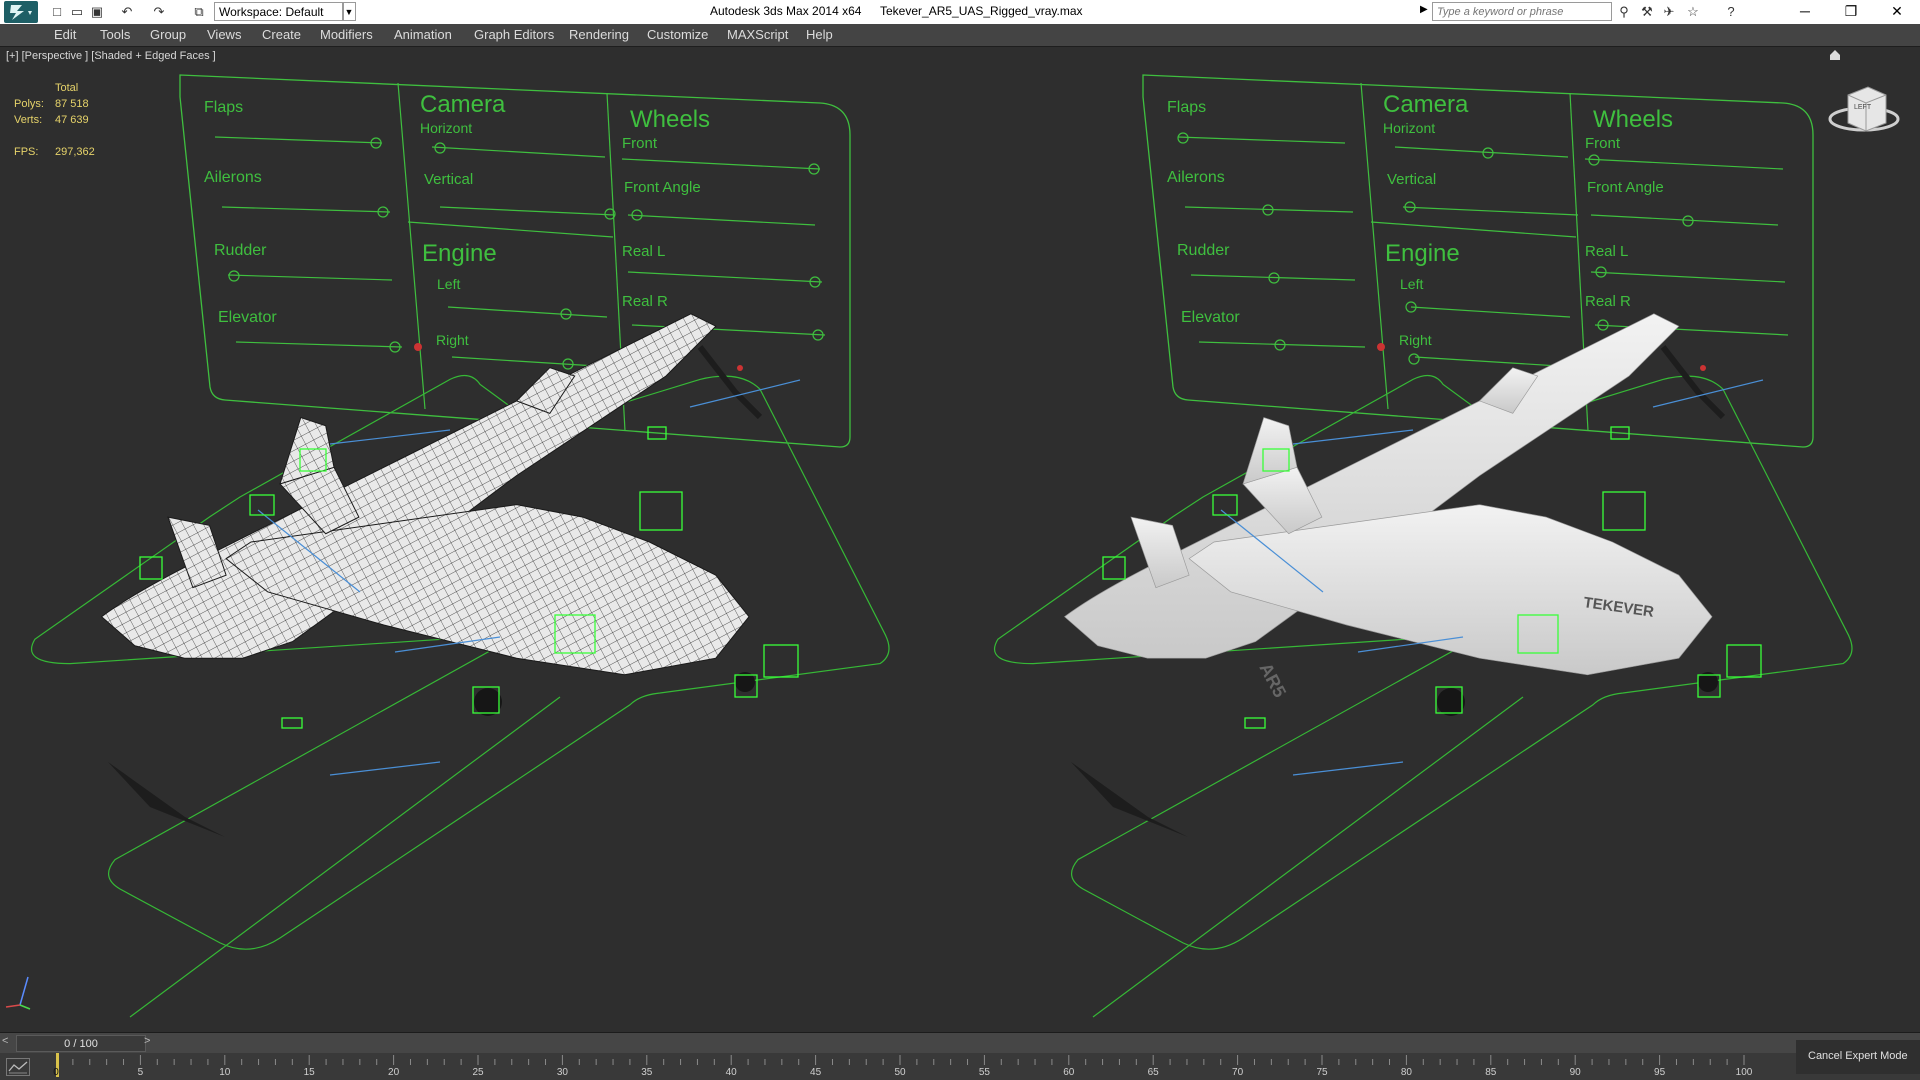  What do you see at coordinates (18, 993) in the screenshot?
I see `axis-tripod-icon` at bounding box center [18, 993].